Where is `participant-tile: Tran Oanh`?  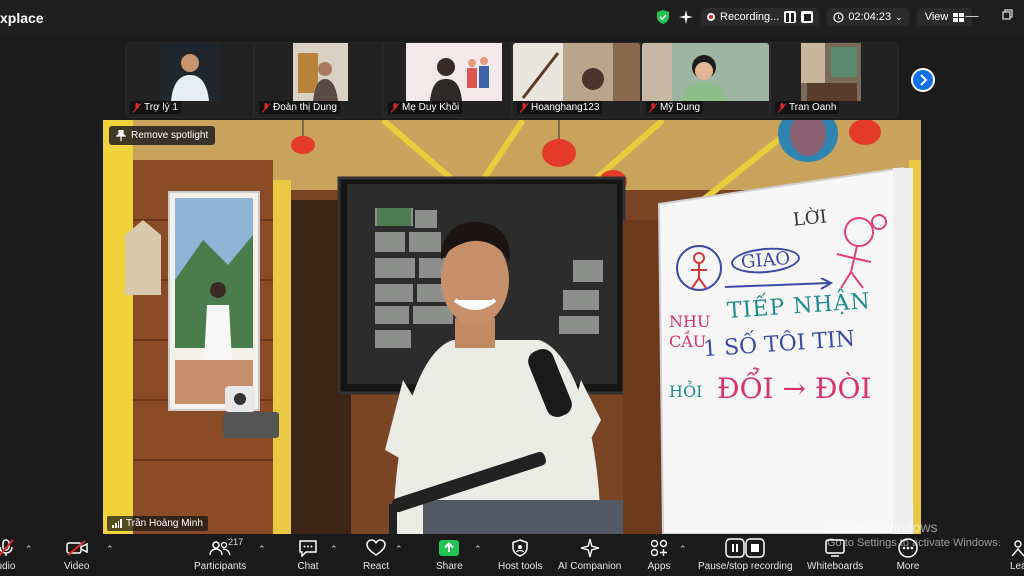
participant-tile: Tran Oanh is located at coordinates (834, 80).